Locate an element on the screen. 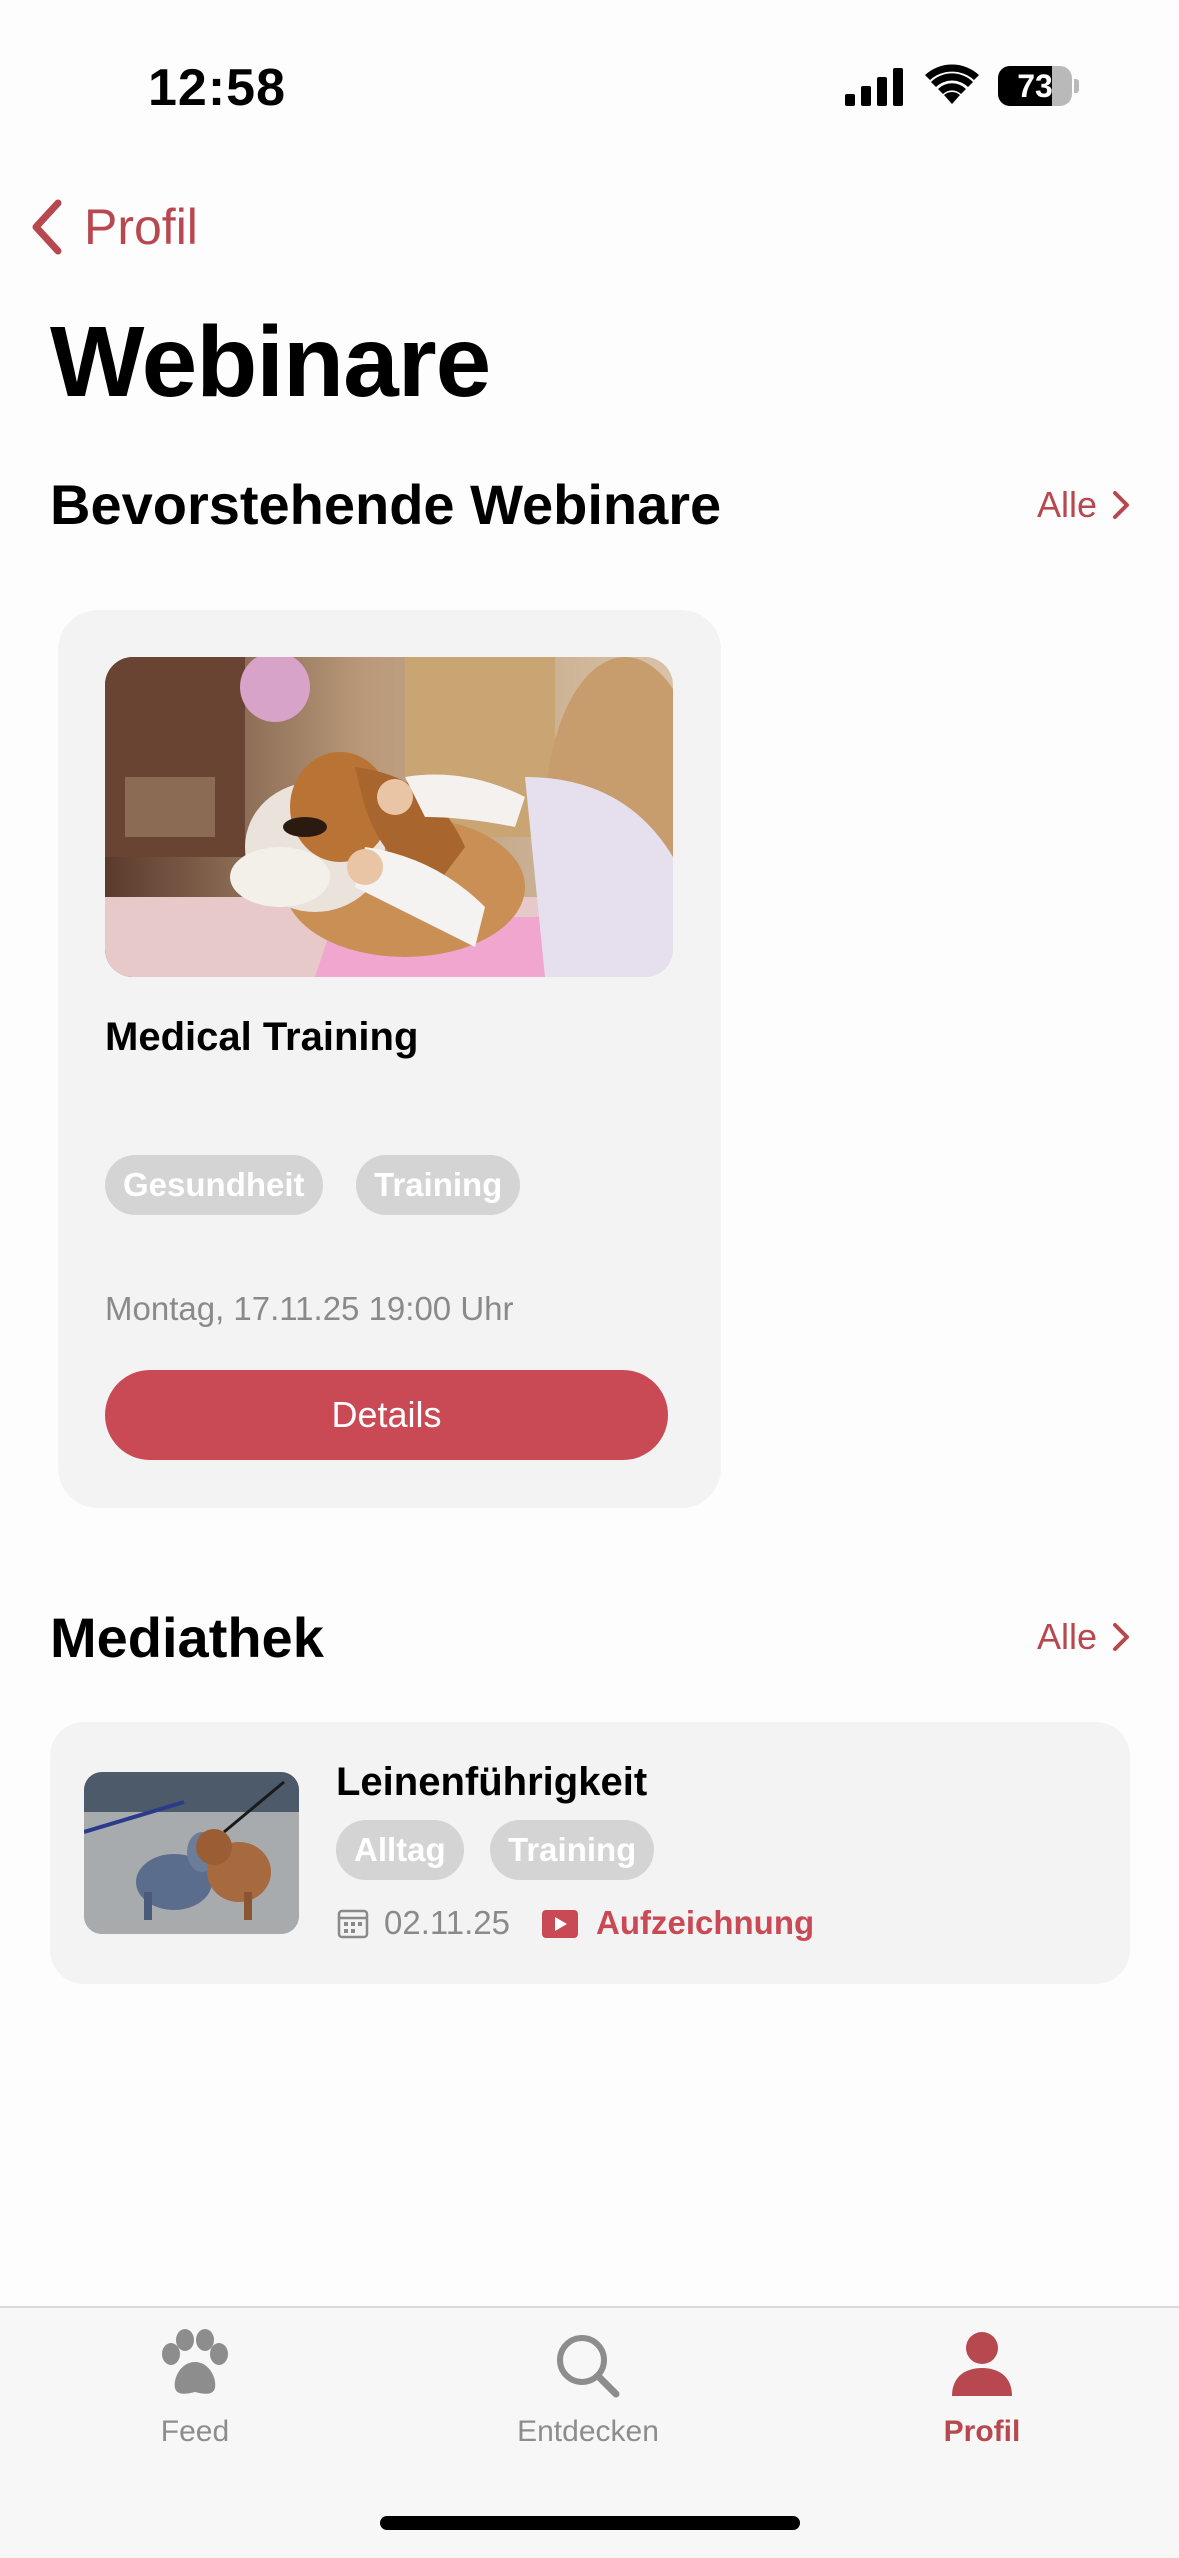 Image resolution: width=1179 pixels, height=2558 pixels. tab-label: Feed is located at coordinates (195, 2431).